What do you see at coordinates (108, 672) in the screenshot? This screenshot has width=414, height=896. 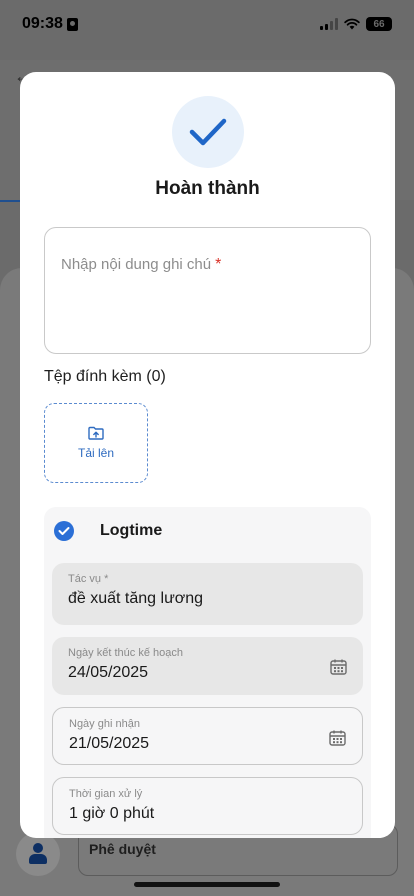 I see `planned-end-date-value: 24/05/2025` at bounding box center [108, 672].